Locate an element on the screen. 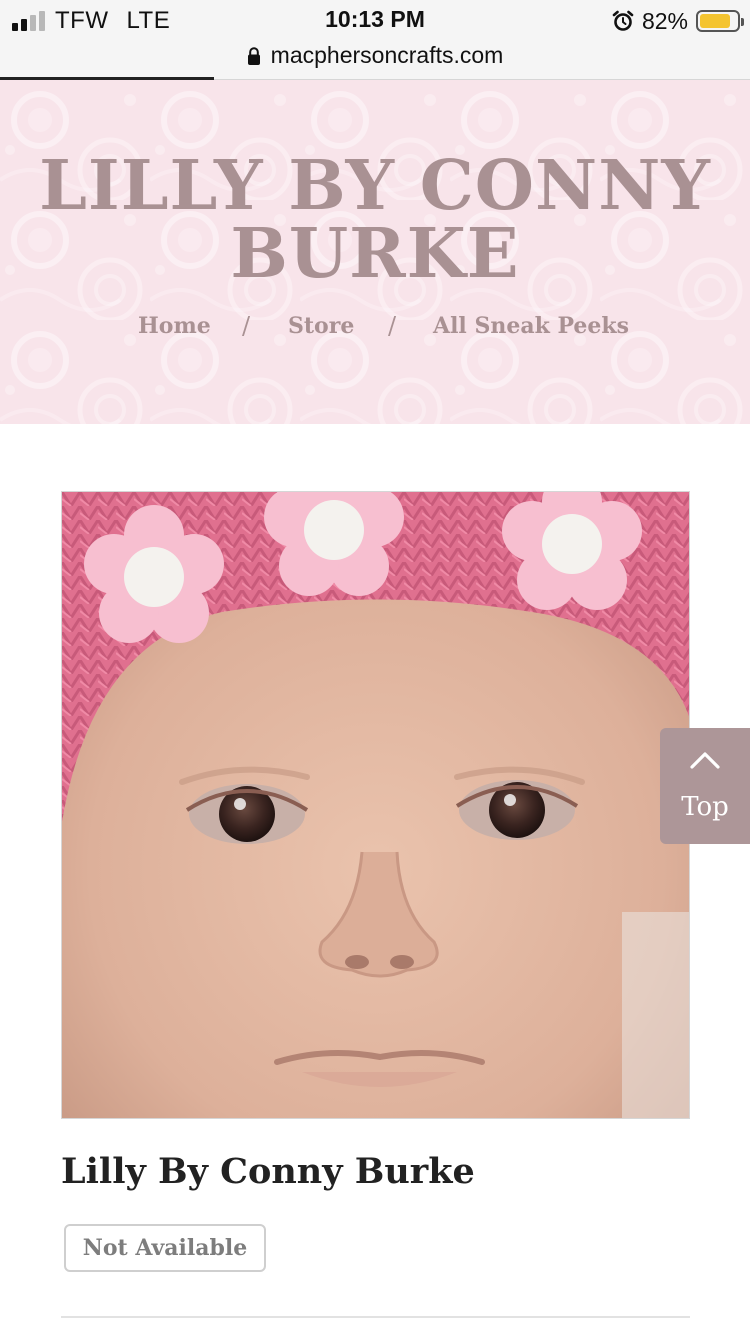 The image size is (750, 1334). breadcrumb-all-sneak-peeks-link: All Sneak Peeks is located at coordinates (531, 326).